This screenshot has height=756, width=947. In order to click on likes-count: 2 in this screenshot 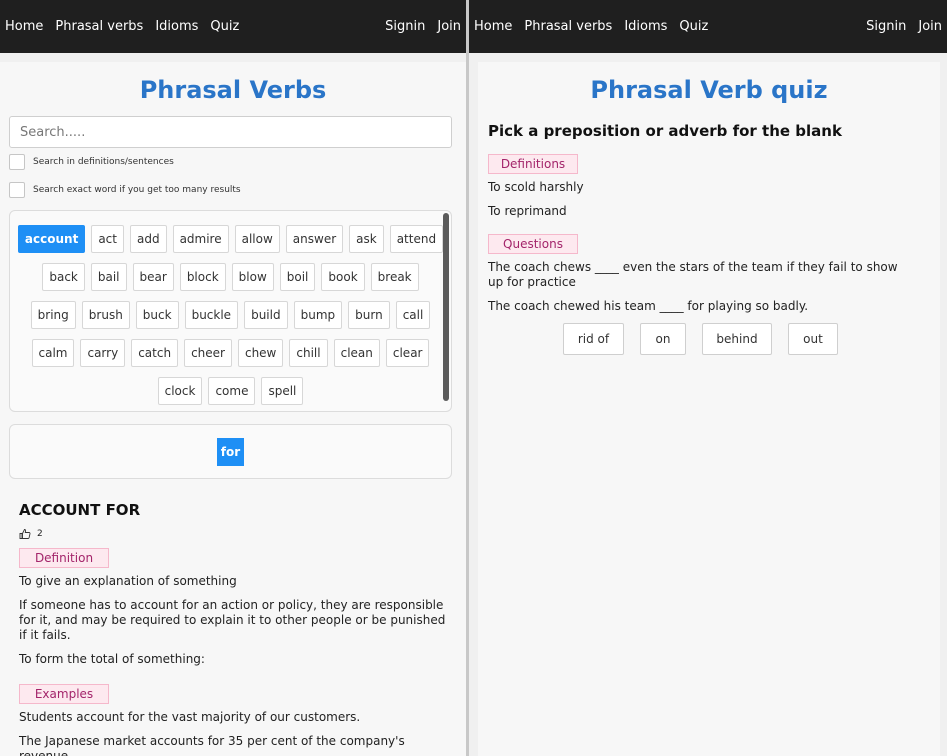, I will do `click(40, 534)`.